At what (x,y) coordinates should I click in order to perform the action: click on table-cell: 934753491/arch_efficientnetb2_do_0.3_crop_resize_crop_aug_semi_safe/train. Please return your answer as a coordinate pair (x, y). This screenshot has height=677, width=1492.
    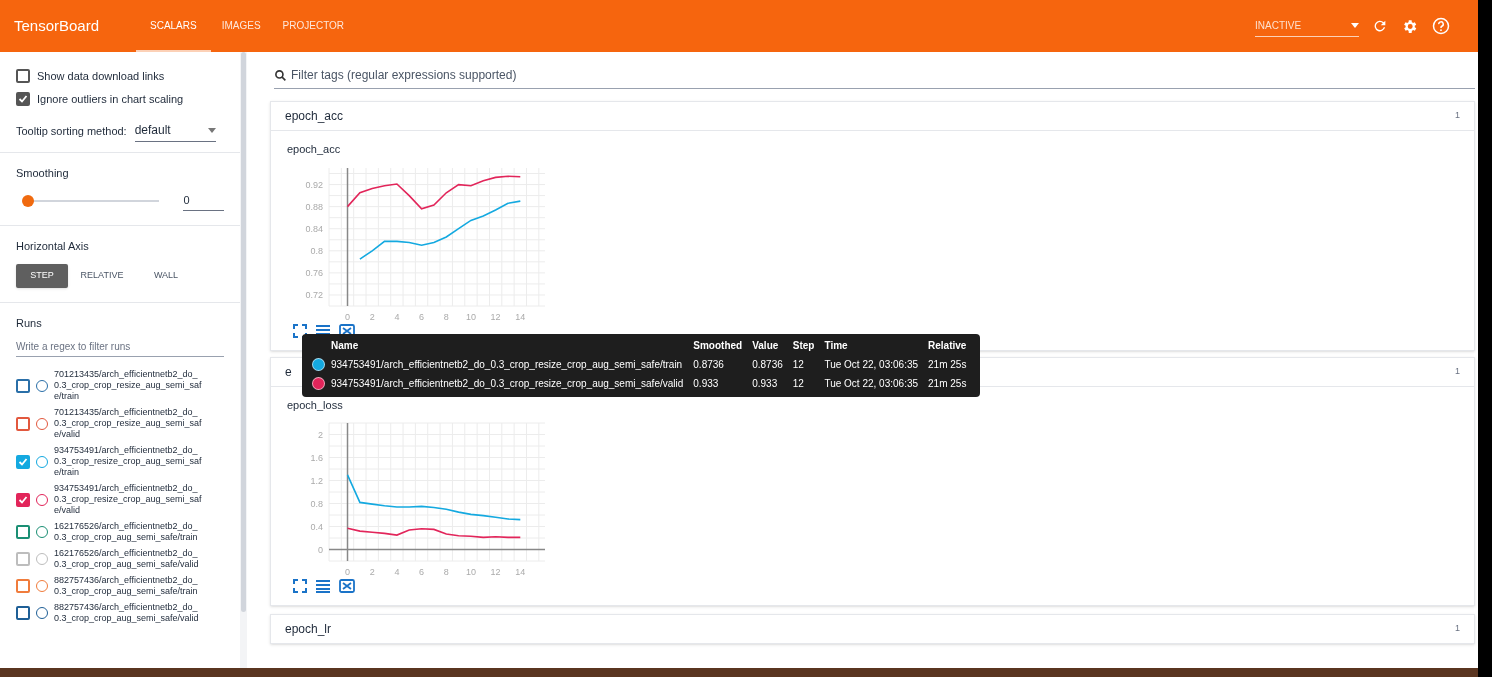
    Looking at the image, I should click on (512, 364).